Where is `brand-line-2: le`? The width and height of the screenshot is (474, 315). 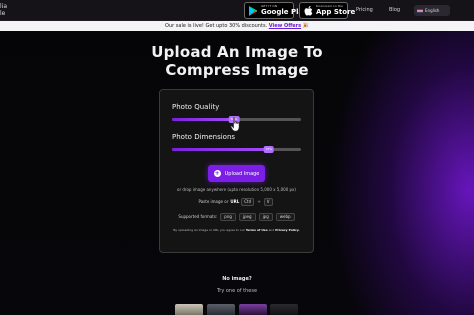
brand-line-2: le is located at coordinates (3, 13).